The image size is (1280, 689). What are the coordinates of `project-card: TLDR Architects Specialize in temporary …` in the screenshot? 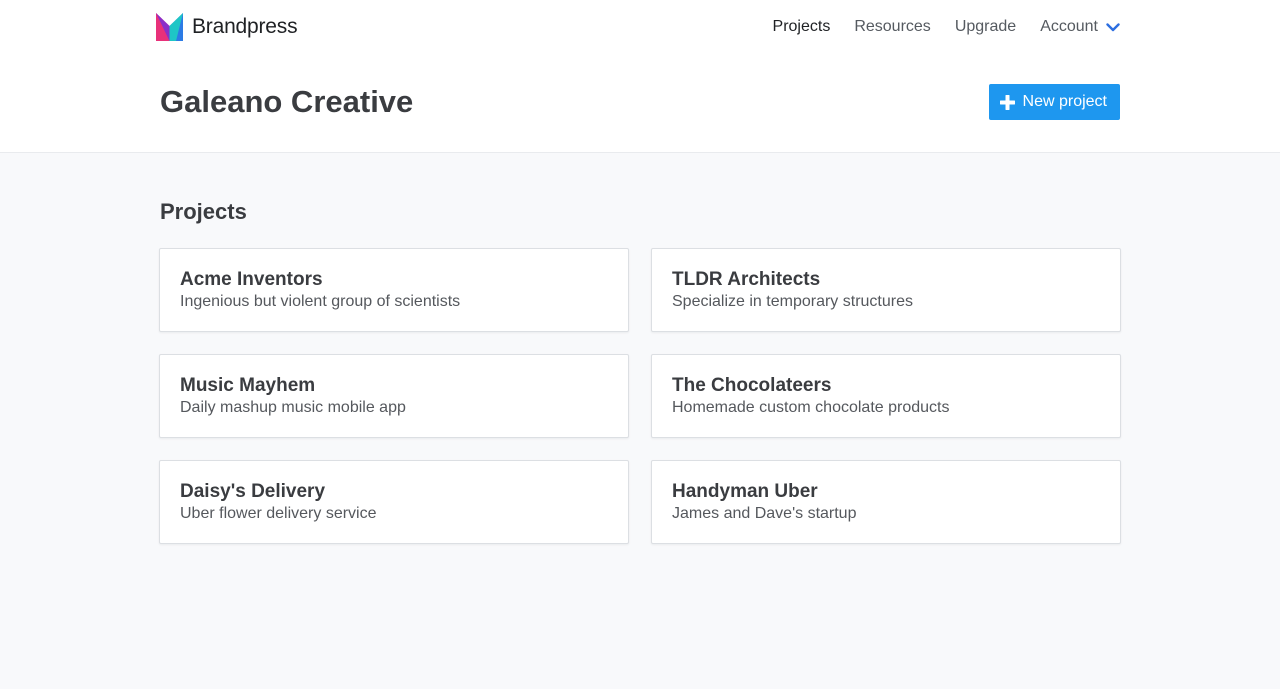 It's located at (886, 290).